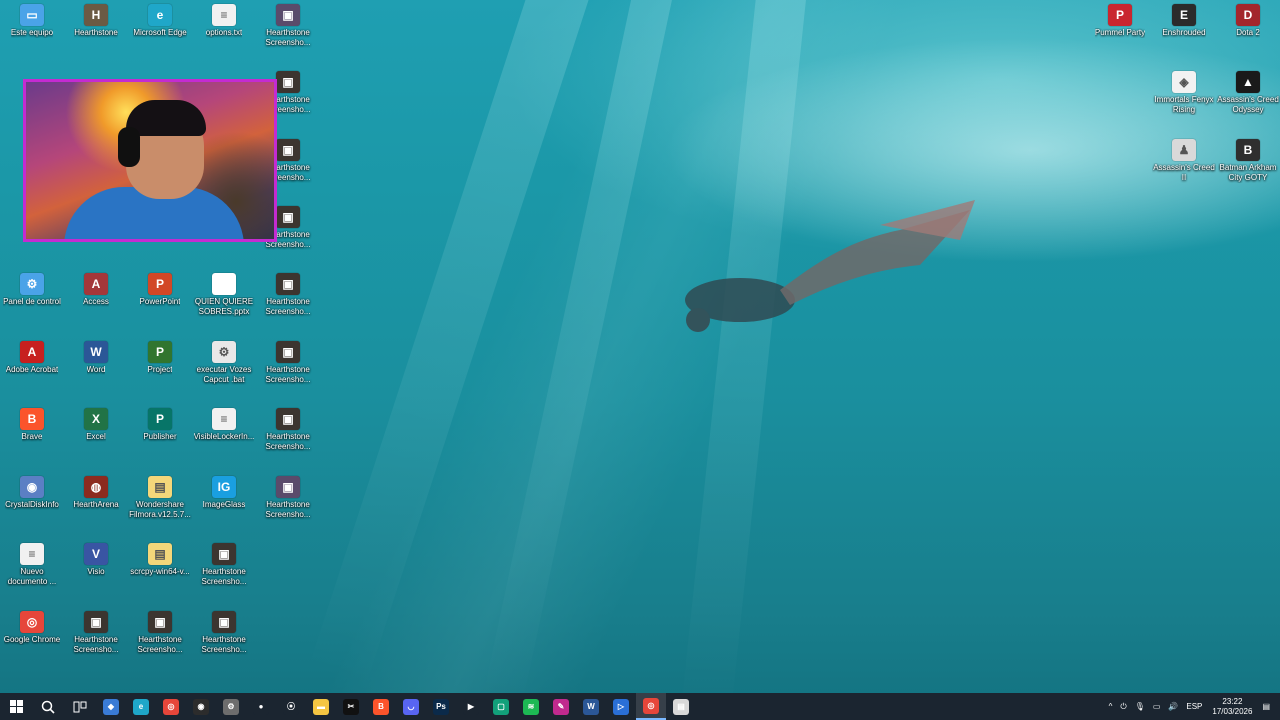 The image size is (1280, 720). I want to click on assassins-creed-icon: ▲, so click(1248, 82).